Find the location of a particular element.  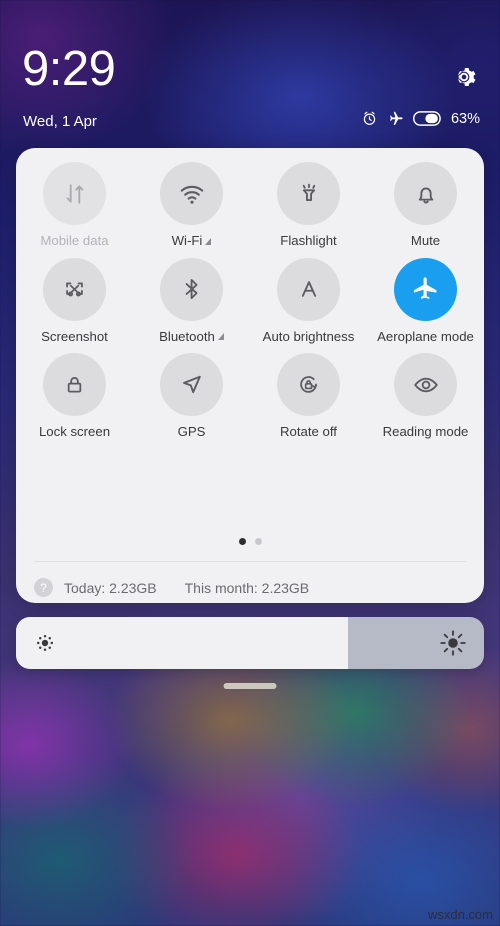

data-usage-bar: ? Today: 2.23GB This month: 2.23GB is located at coordinates (250, 587).